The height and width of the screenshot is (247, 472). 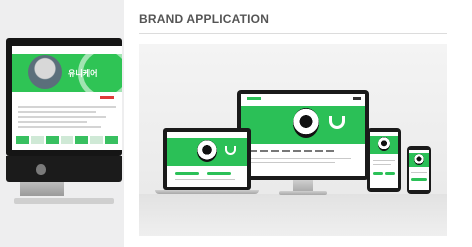 I want to click on tablet-screen, so click(x=384, y=160).